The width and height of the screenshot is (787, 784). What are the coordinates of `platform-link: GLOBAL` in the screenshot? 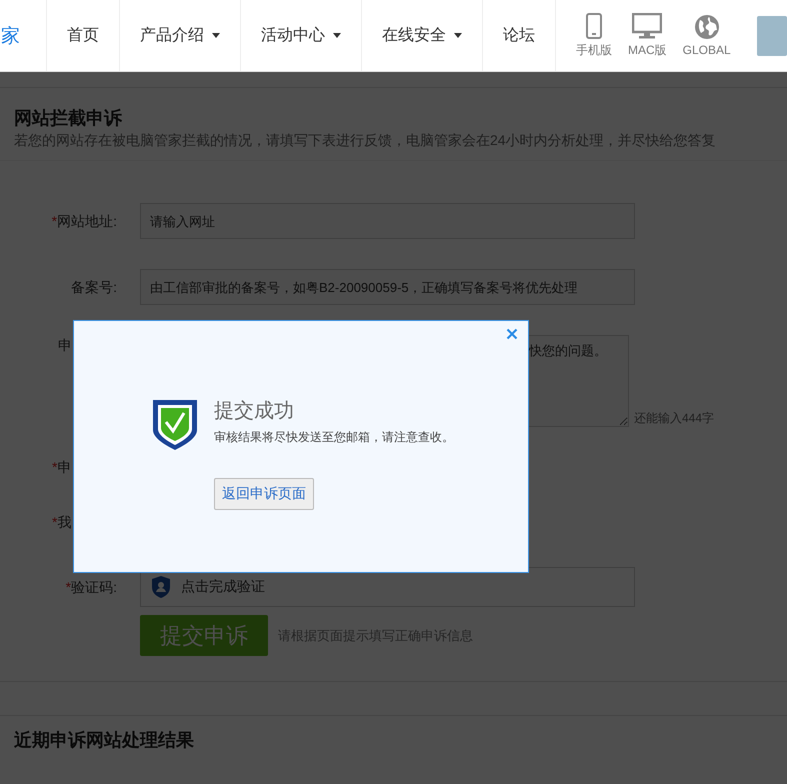 It's located at (706, 35).